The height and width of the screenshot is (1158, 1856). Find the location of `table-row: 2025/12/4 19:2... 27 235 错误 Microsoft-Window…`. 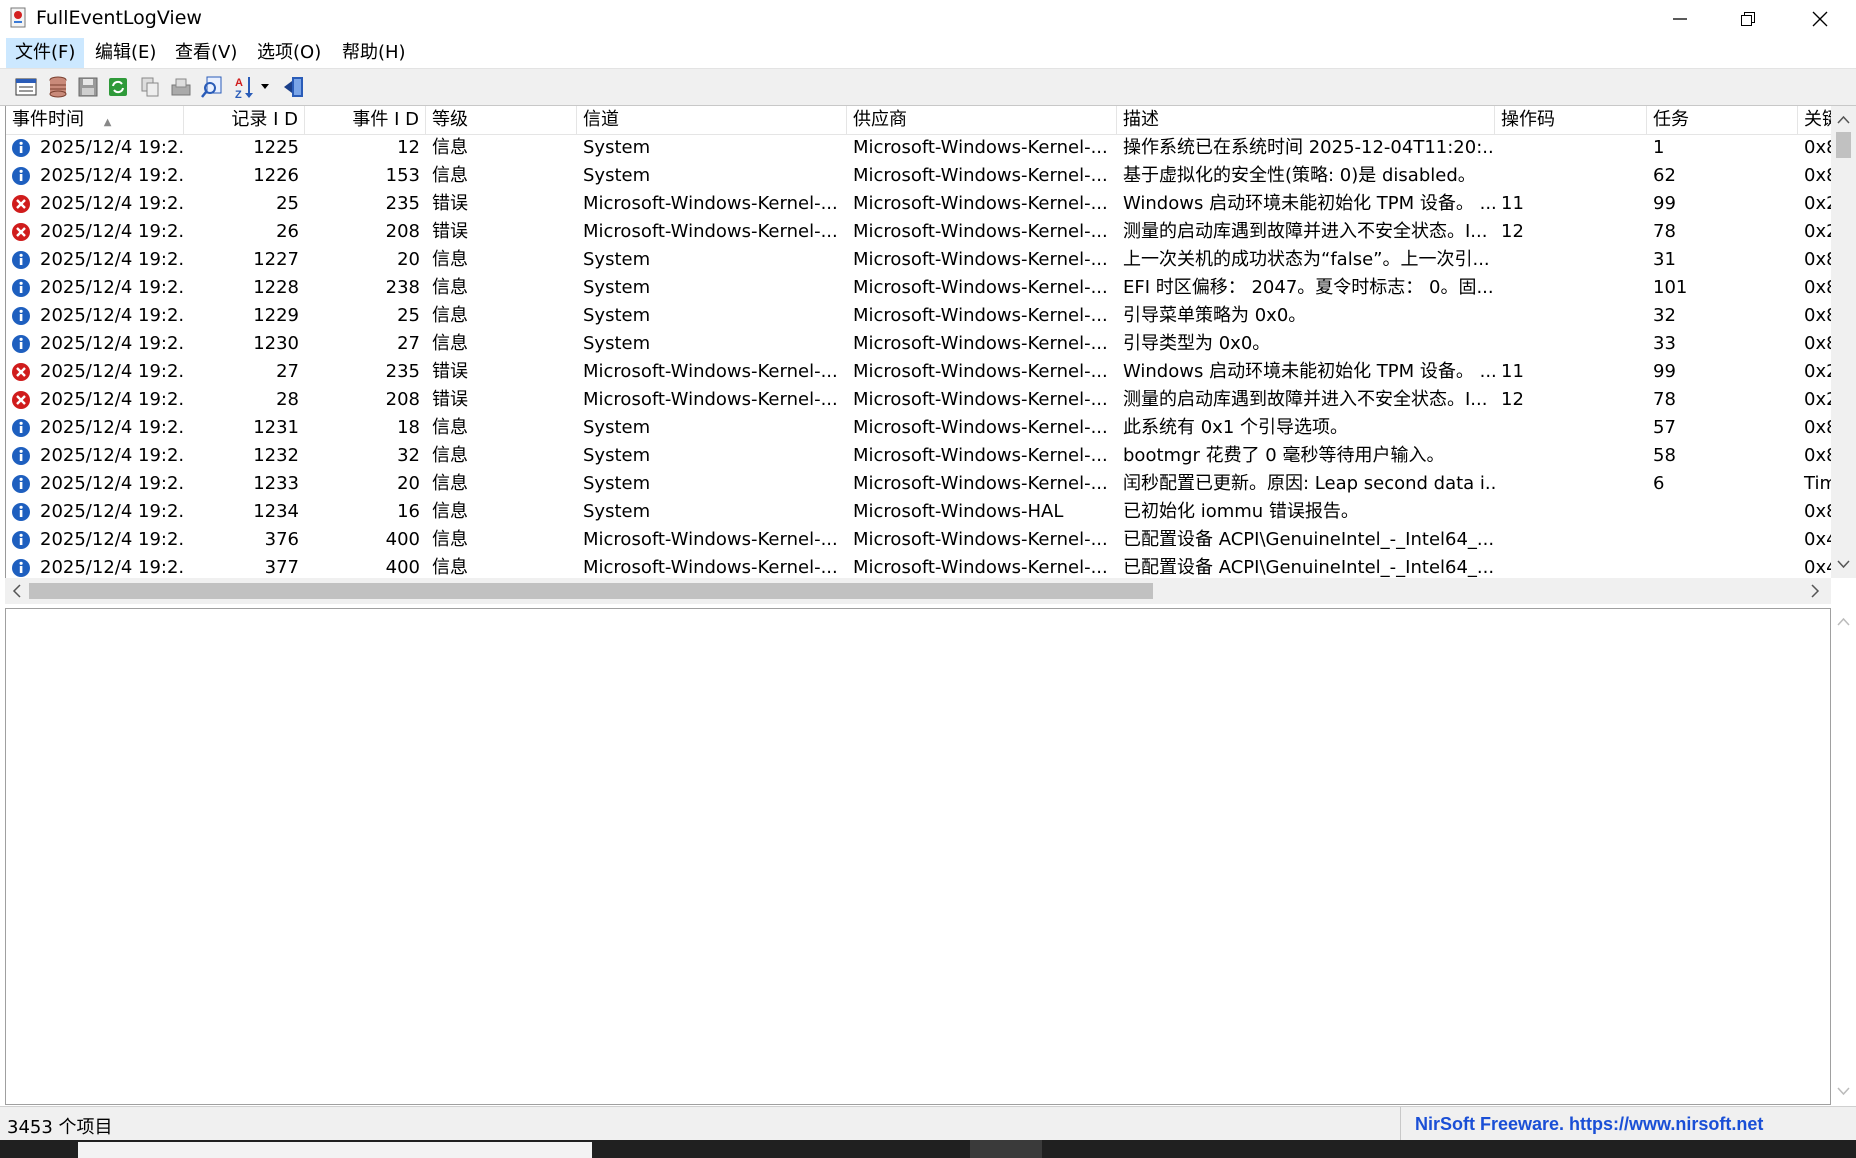

table-row: 2025/12/4 19:2... 27 235 错误 Microsoft-Window… is located at coordinates (919, 372).